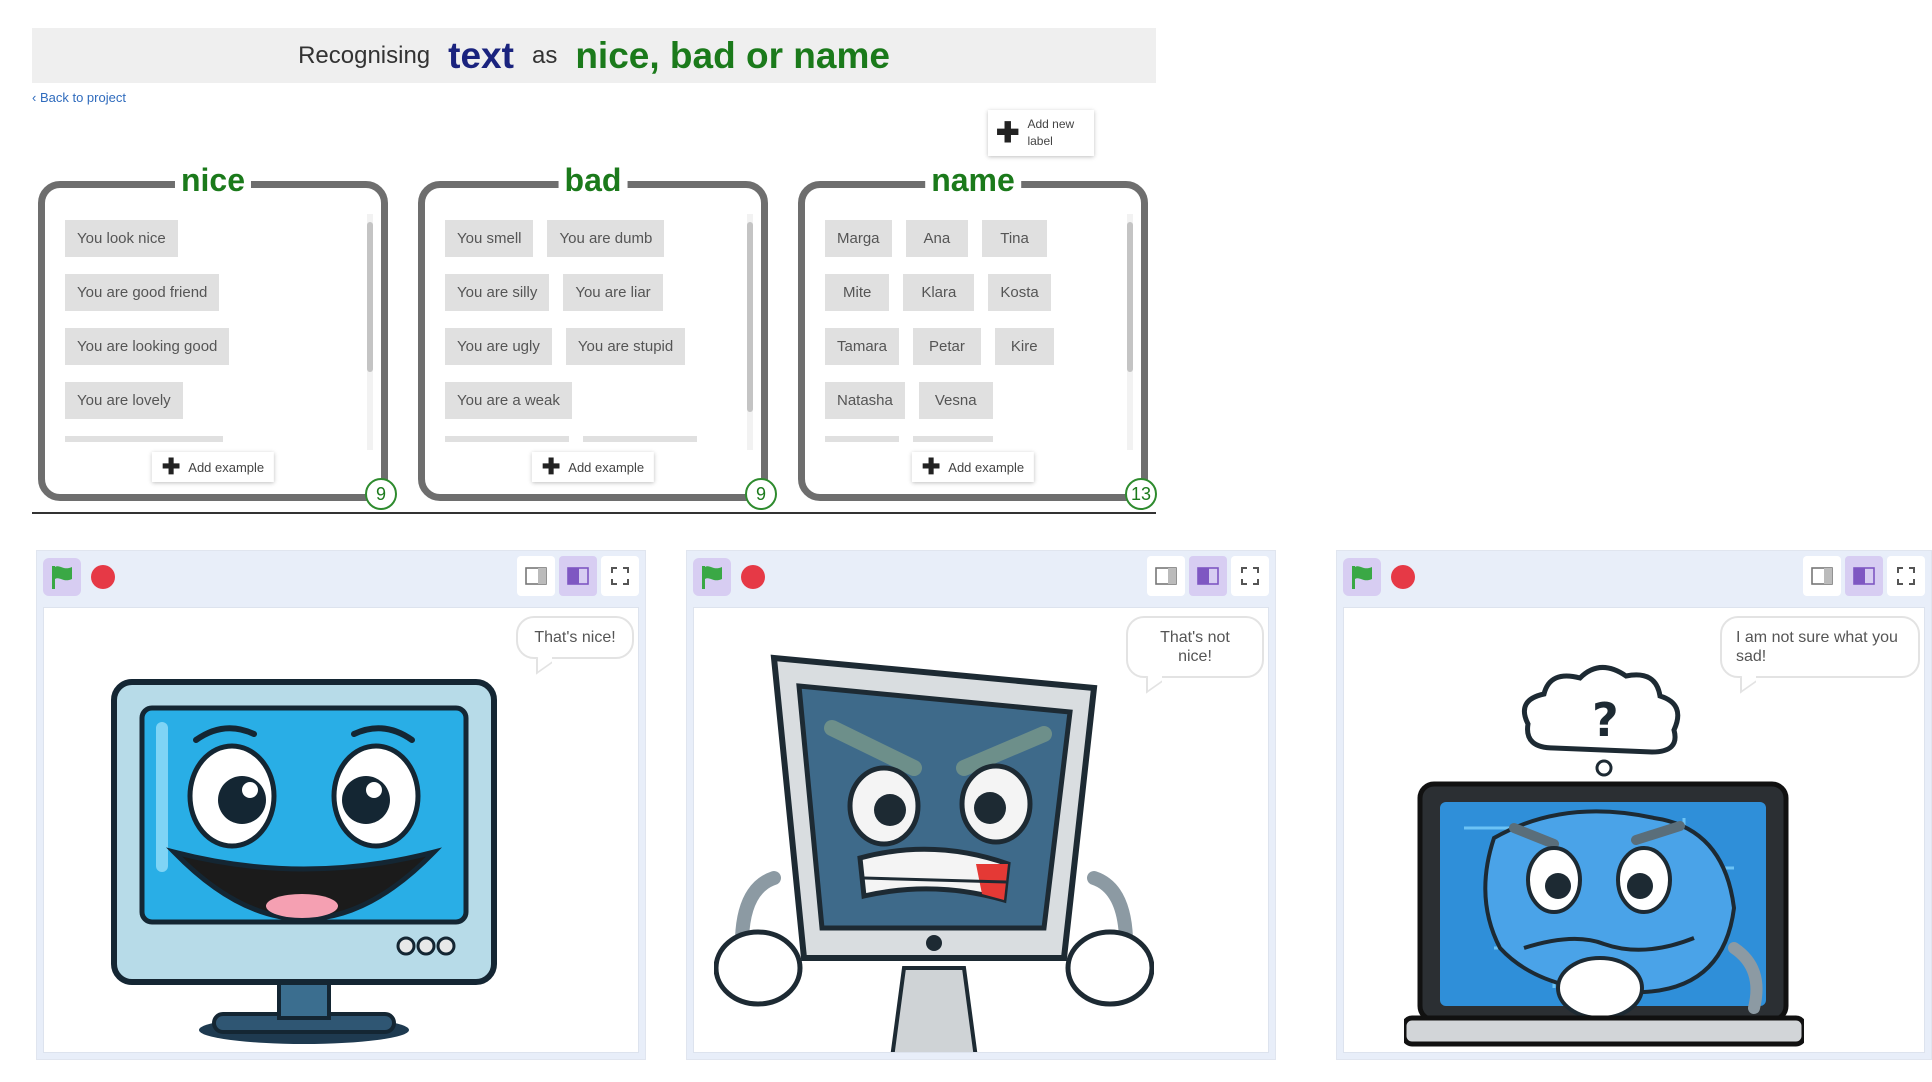  What do you see at coordinates (79, 97) in the screenshot?
I see `back-to-project-link: ‹ Back to project` at bounding box center [79, 97].